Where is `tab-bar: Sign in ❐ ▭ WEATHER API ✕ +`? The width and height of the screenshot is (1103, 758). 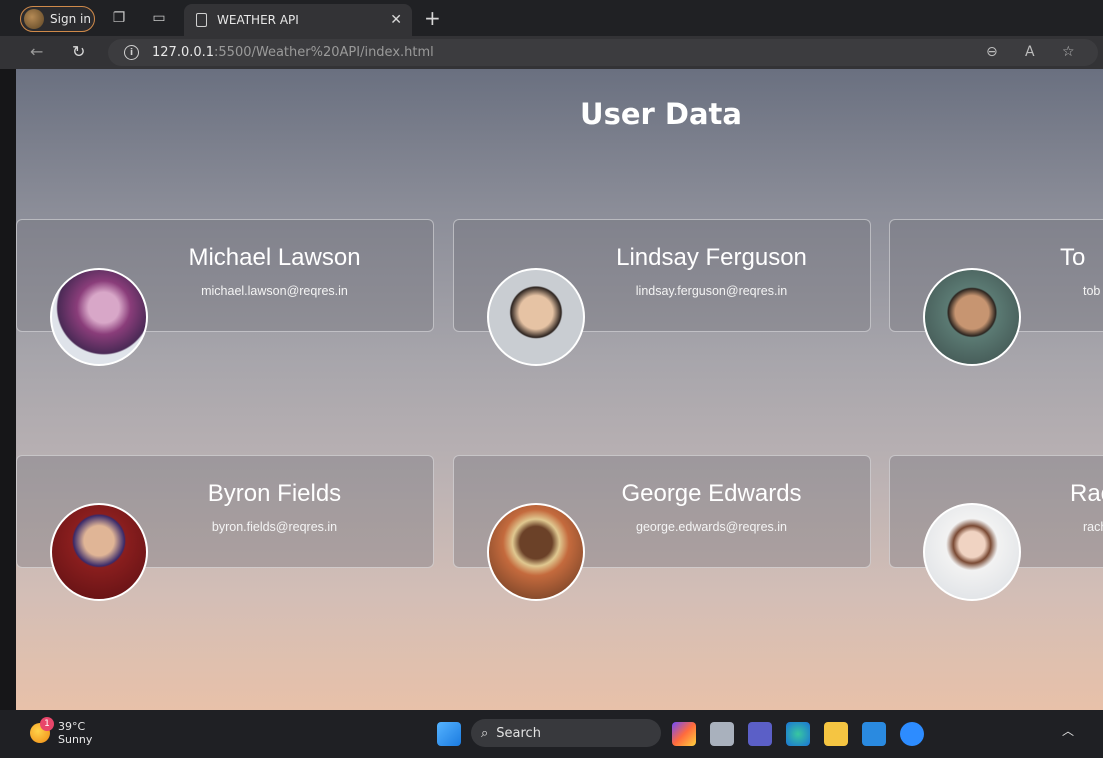 tab-bar: Sign in ❐ ▭ WEATHER API ✕ + is located at coordinates (551, 18).